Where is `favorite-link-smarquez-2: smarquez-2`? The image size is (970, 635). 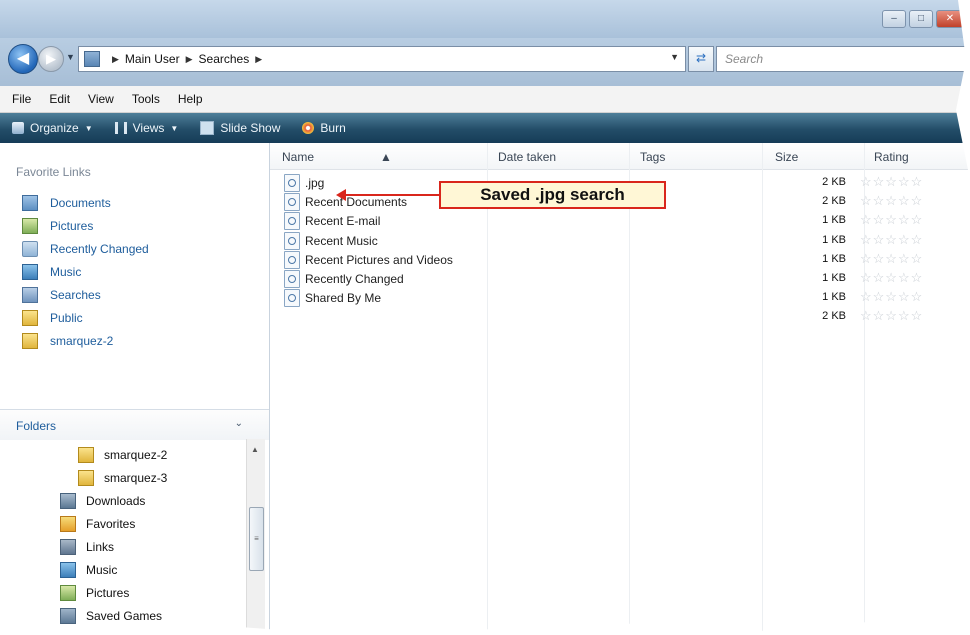
favorite-link-smarquez-2: smarquez-2 is located at coordinates (85, 340).